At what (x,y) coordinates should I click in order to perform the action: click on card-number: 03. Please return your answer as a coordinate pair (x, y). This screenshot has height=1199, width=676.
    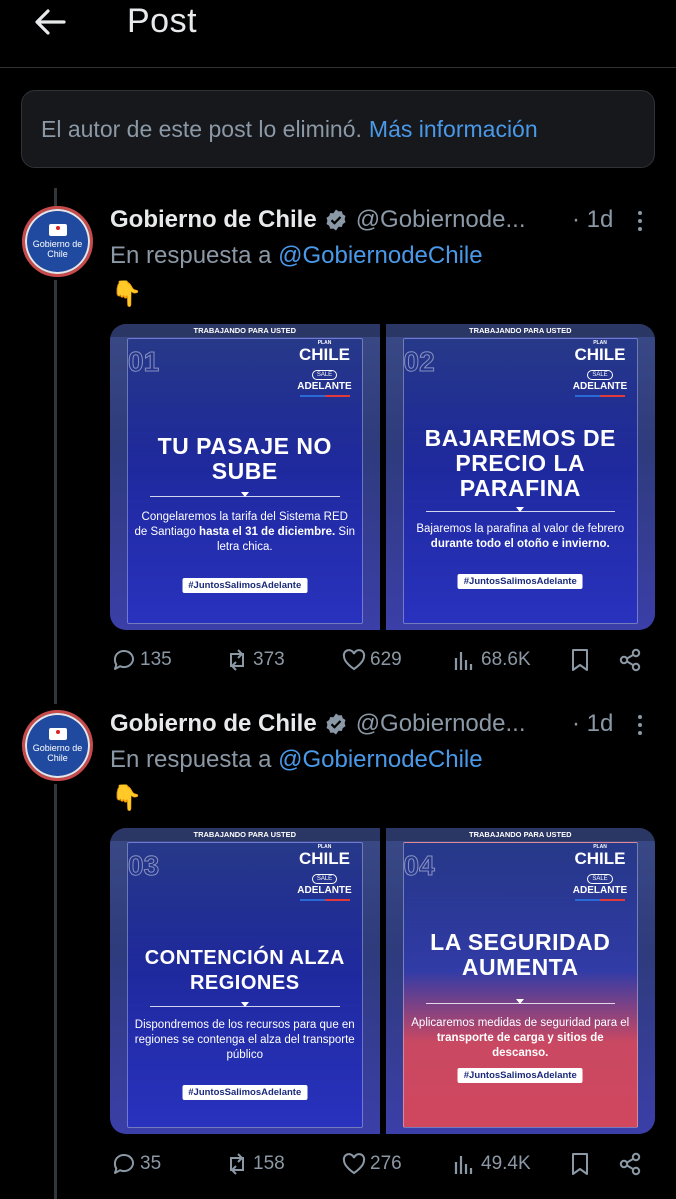
    Looking at the image, I should click on (143, 866).